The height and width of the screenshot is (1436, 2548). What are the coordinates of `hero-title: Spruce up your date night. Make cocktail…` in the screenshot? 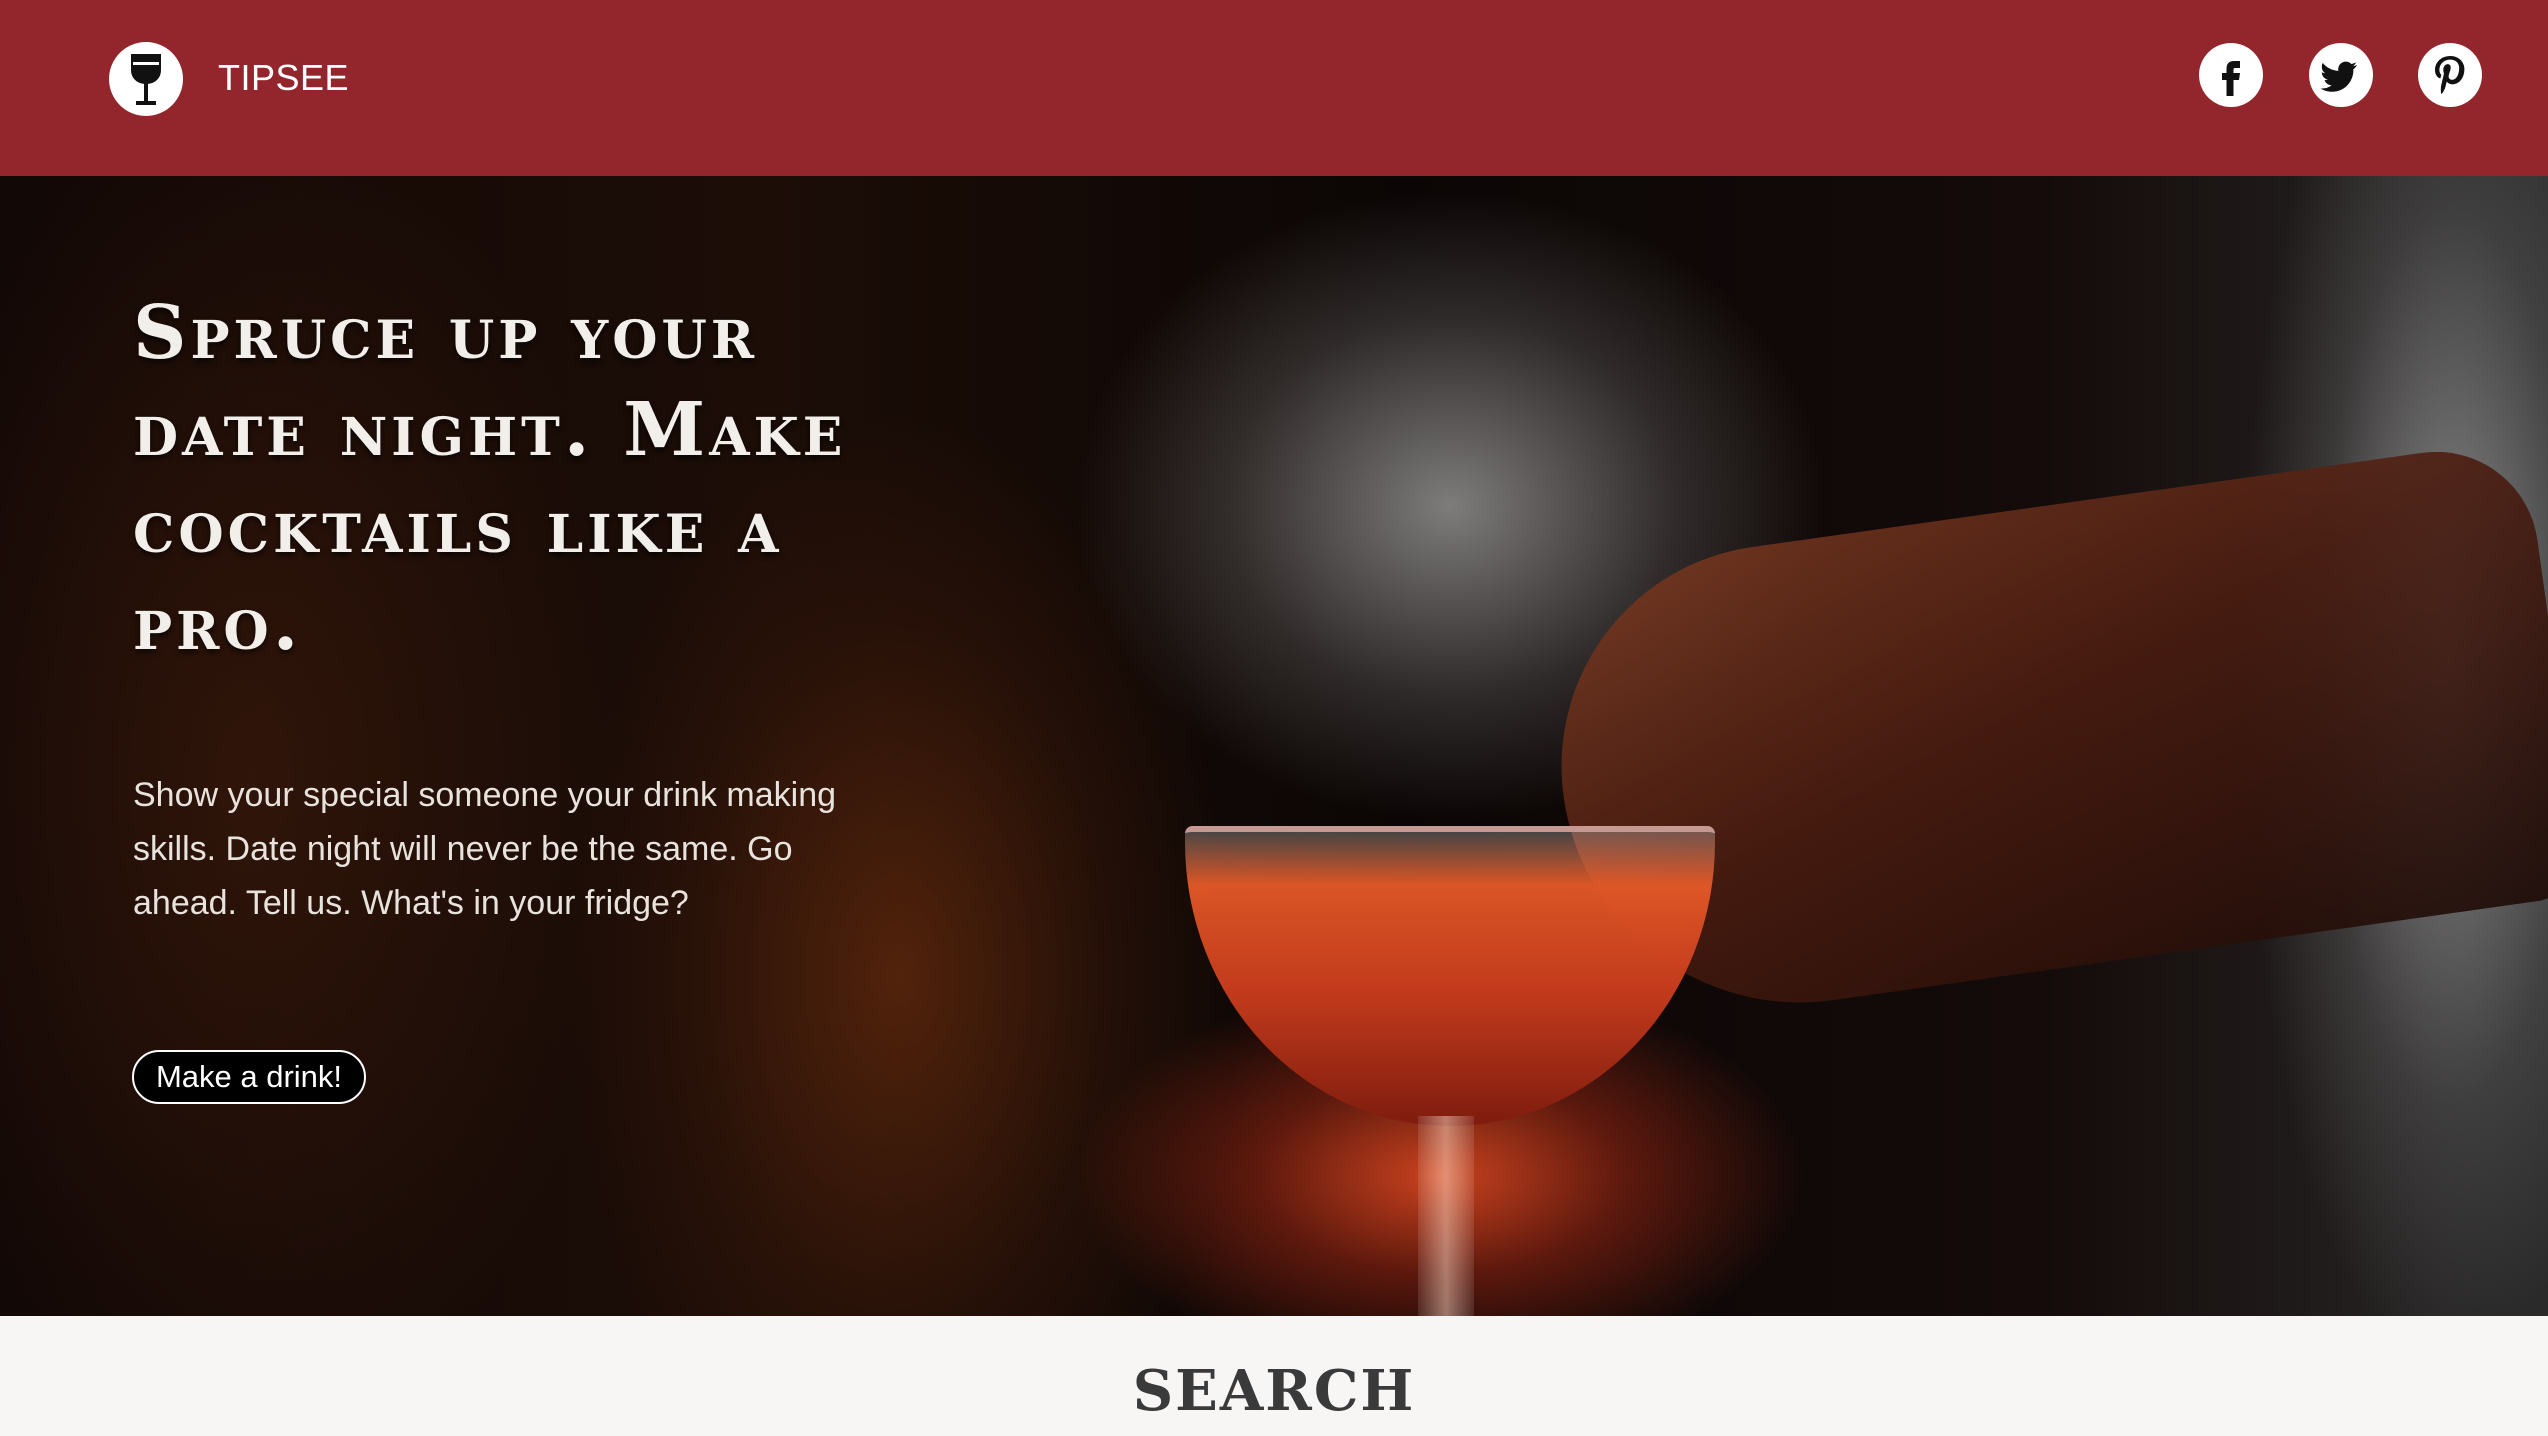 It's located at (490, 478).